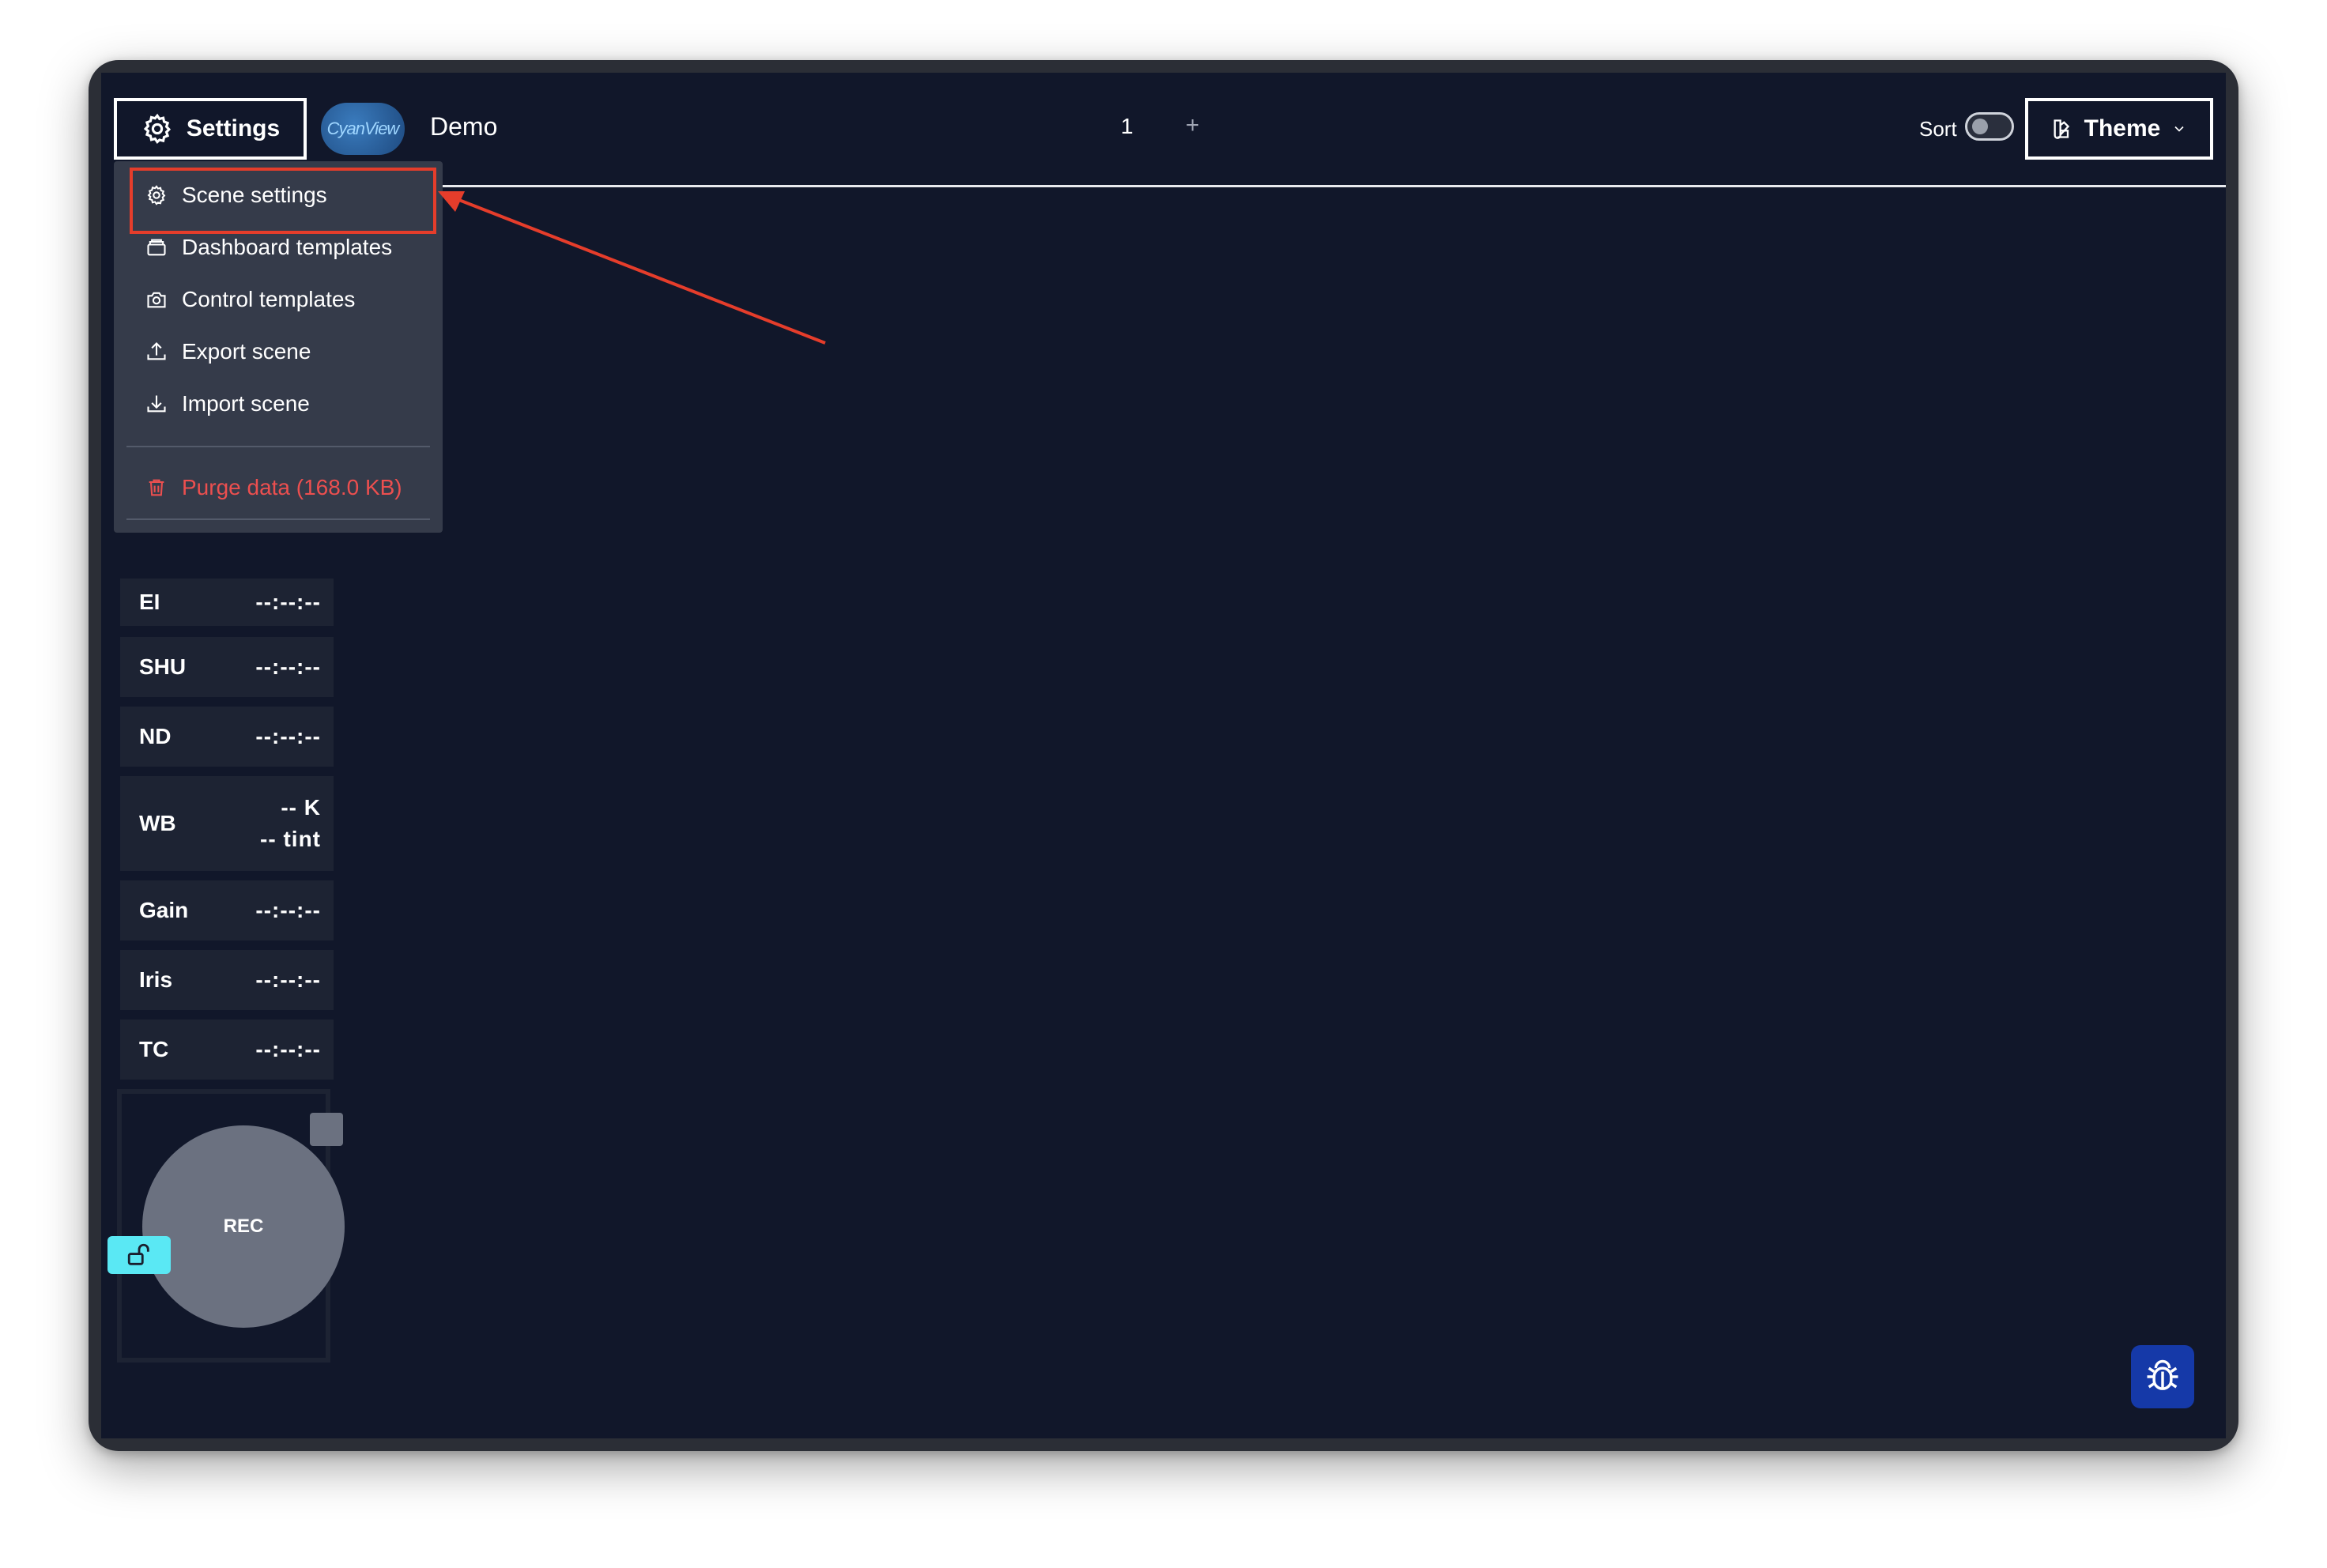 The height and width of the screenshot is (1568, 2327). I want to click on bug-icon, so click(2163, 1374).